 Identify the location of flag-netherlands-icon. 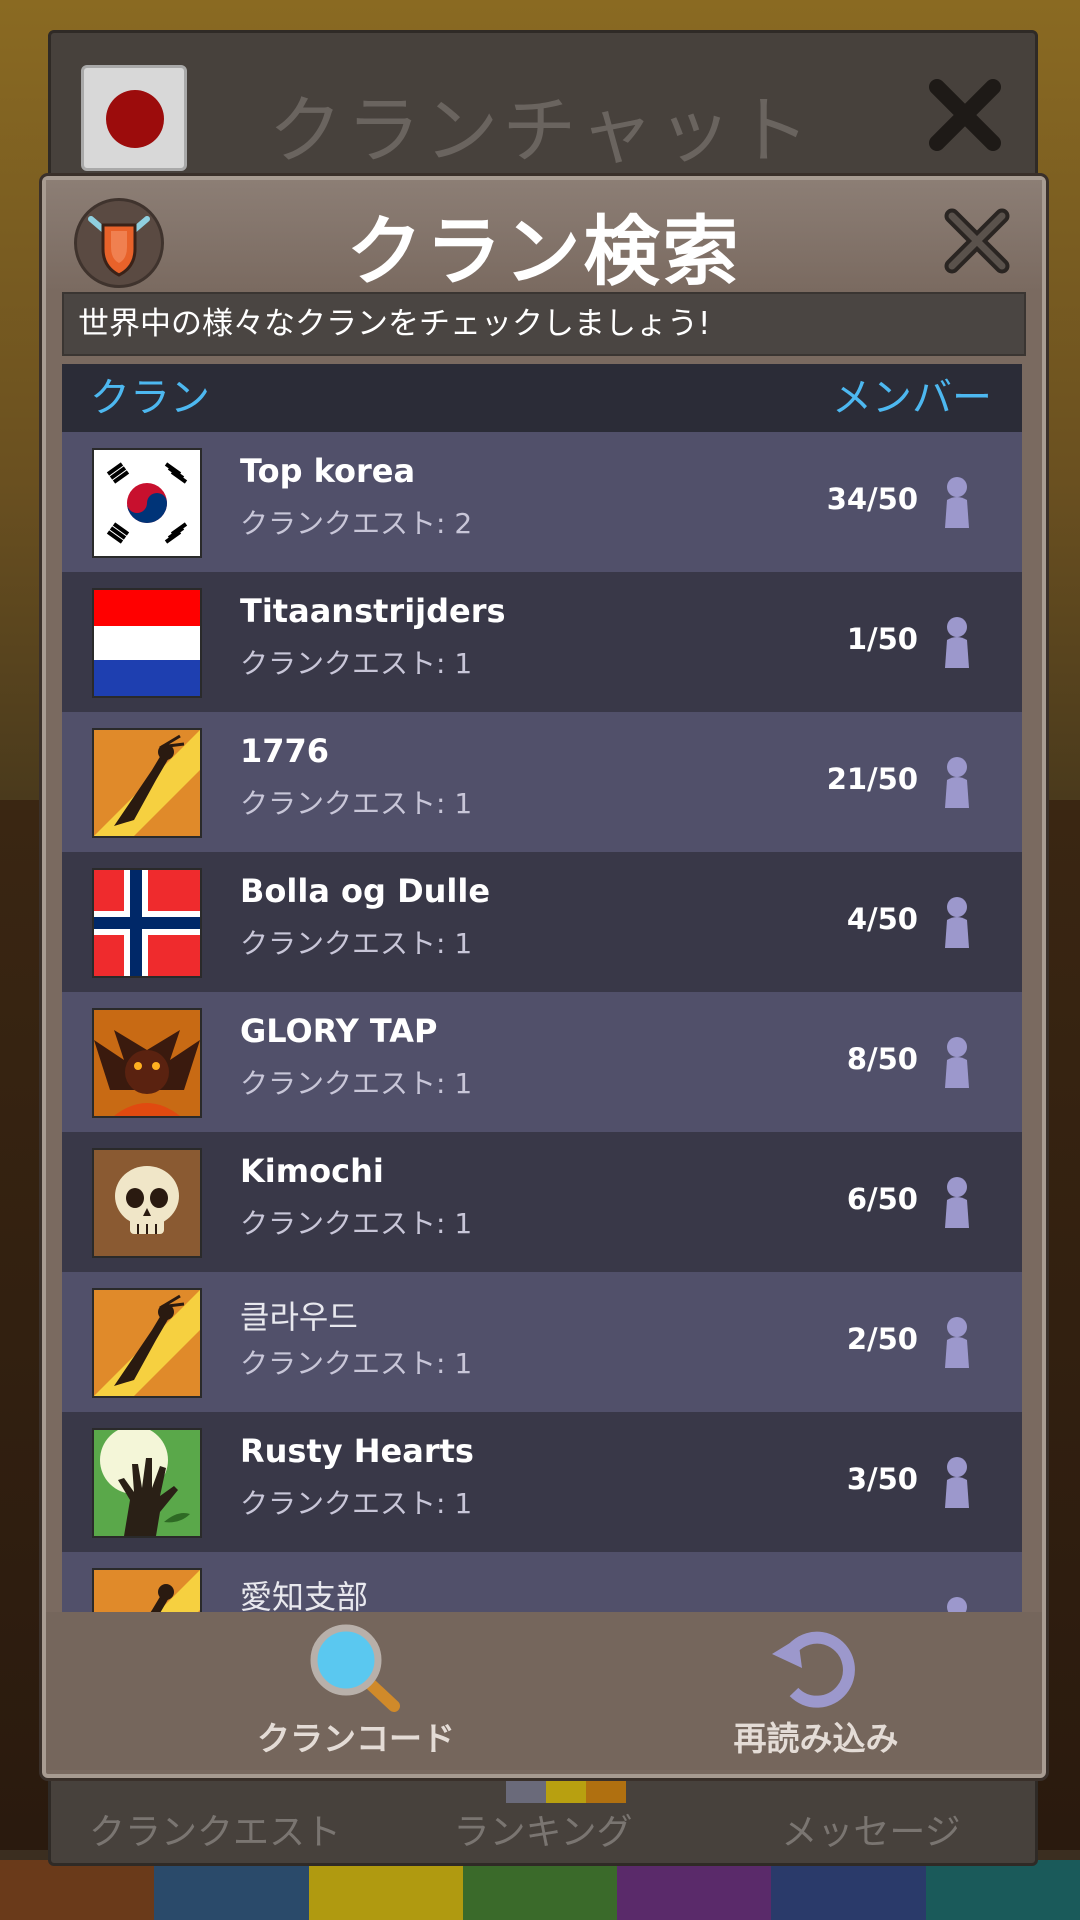
(147, 643).